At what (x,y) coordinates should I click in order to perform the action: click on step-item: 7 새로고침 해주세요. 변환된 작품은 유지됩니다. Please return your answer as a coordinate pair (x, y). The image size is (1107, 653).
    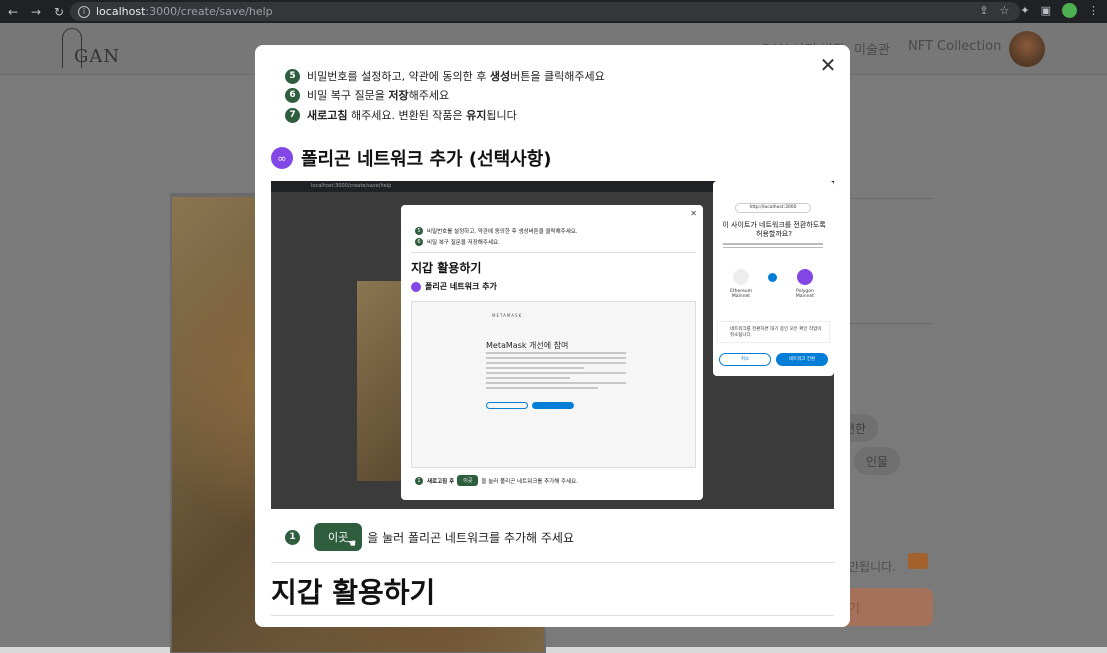
    Looking at the image, I should click on (445, 115).